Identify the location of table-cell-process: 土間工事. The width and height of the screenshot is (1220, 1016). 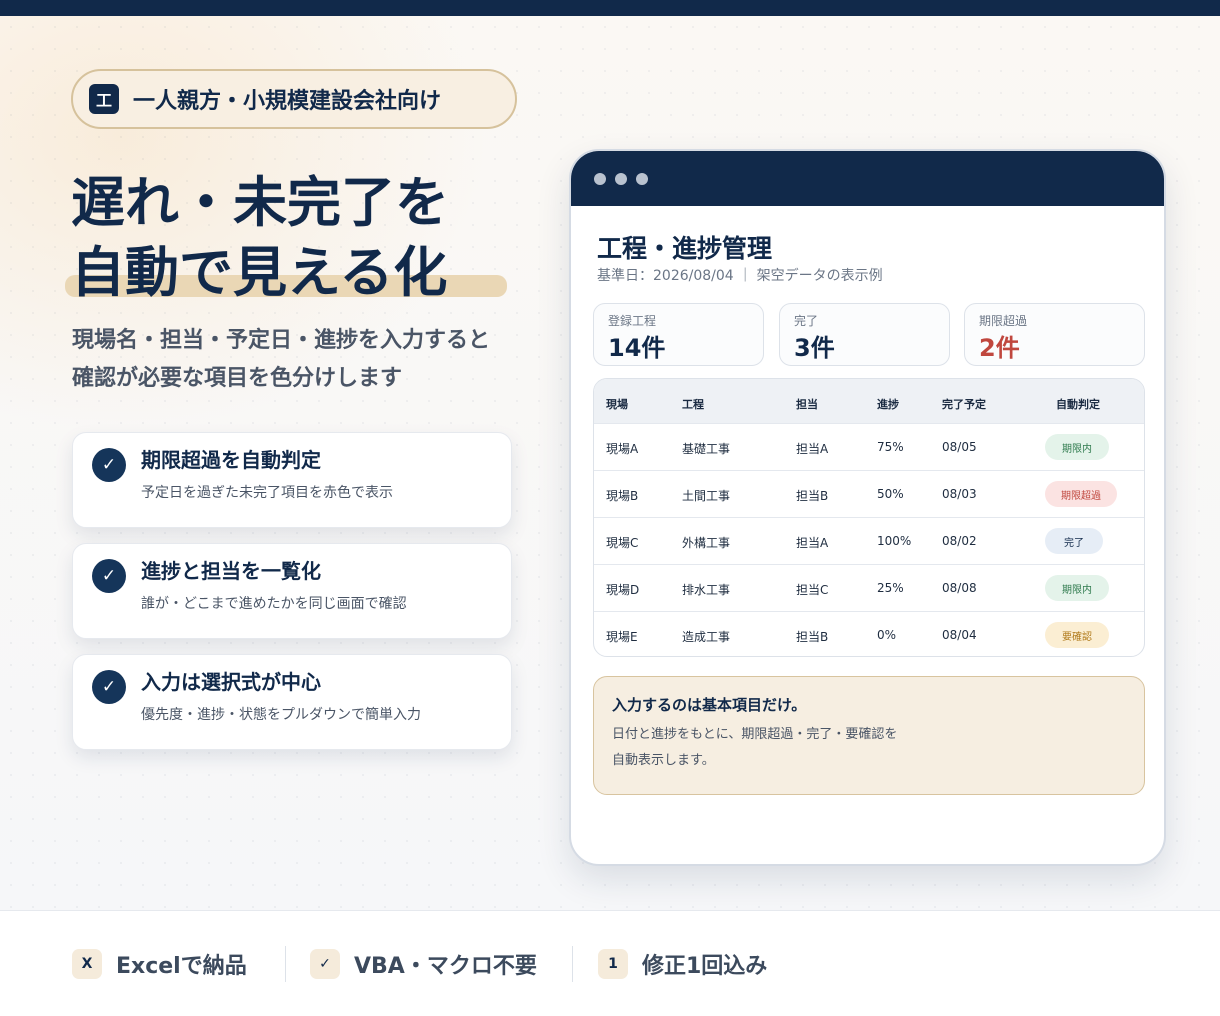
(706, 496).